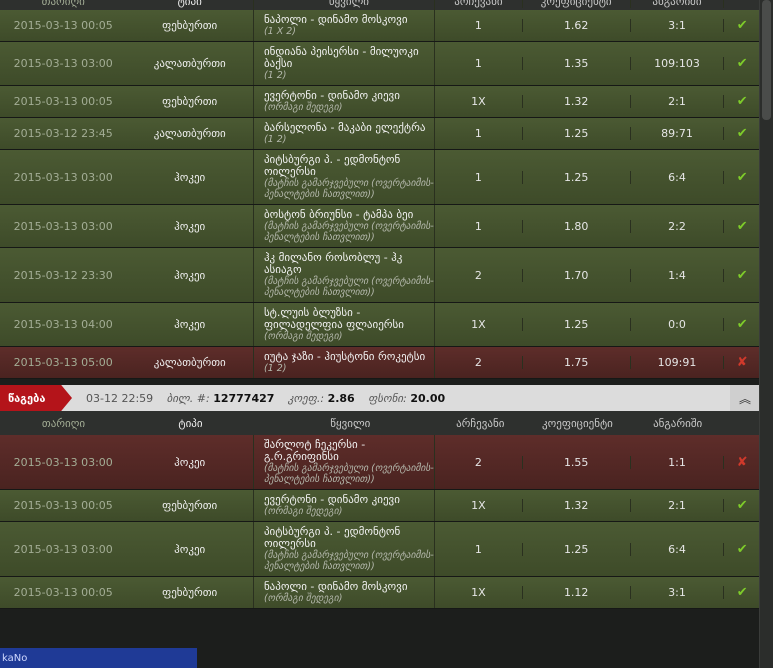 This screenshot has height=668, width=773. What do you see at coordinates (677, 4) in the screenshot?
I see `col-result: ანგარიში` at bounding box center [677, 4].